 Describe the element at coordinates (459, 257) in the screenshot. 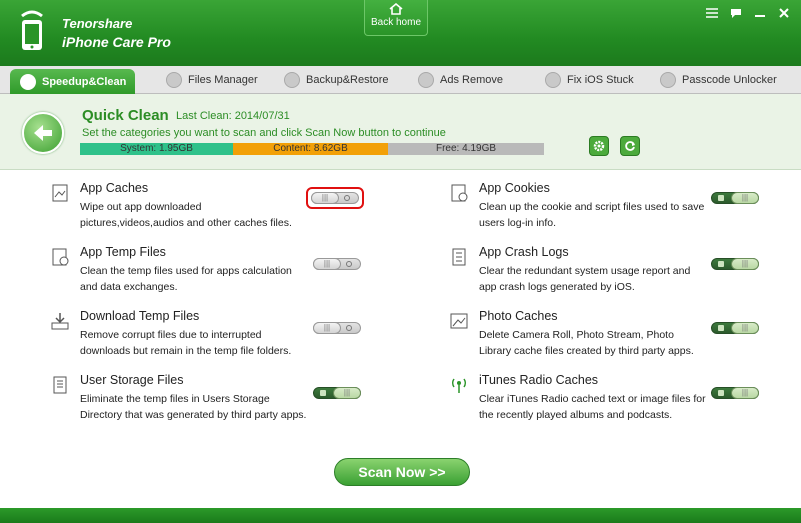

I see `log-list-icon` at that location.